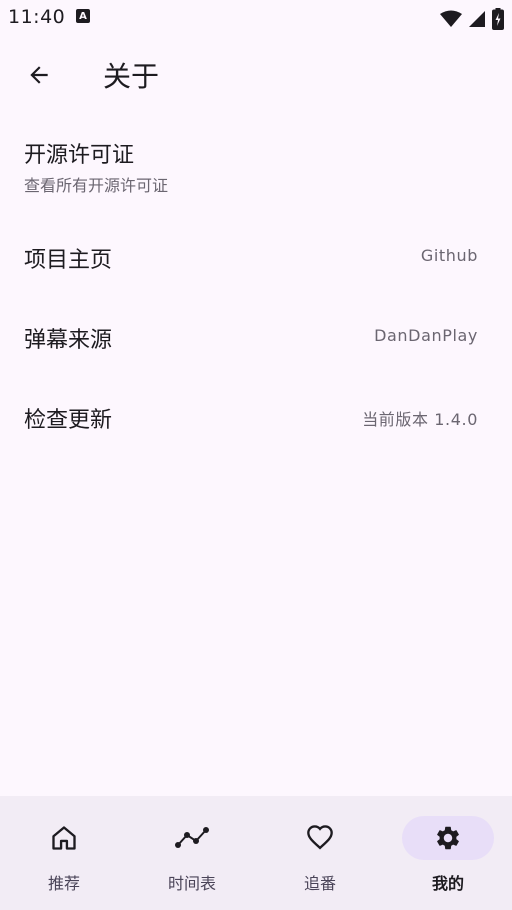 This screenshot has height=910, width=512. What do you see at coordinates (96, 185) in the screenshot?
I see `row-subtitle: 查看所有开源许可证` at bounding box center [96, 185].